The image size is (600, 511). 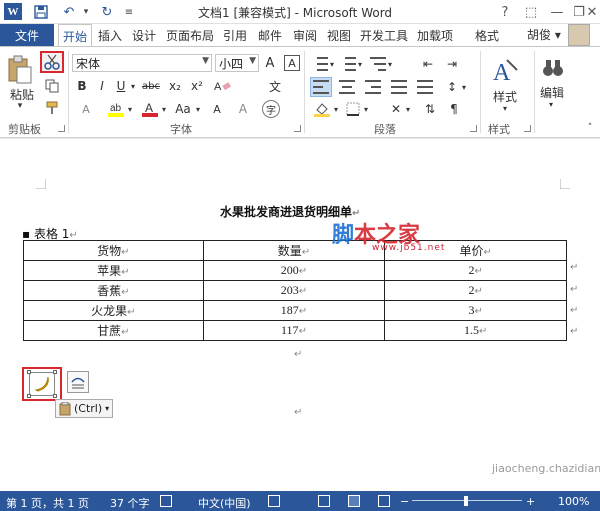 I want to click on undo-dropdown-icon: ▾, so click(x=86, y=12).